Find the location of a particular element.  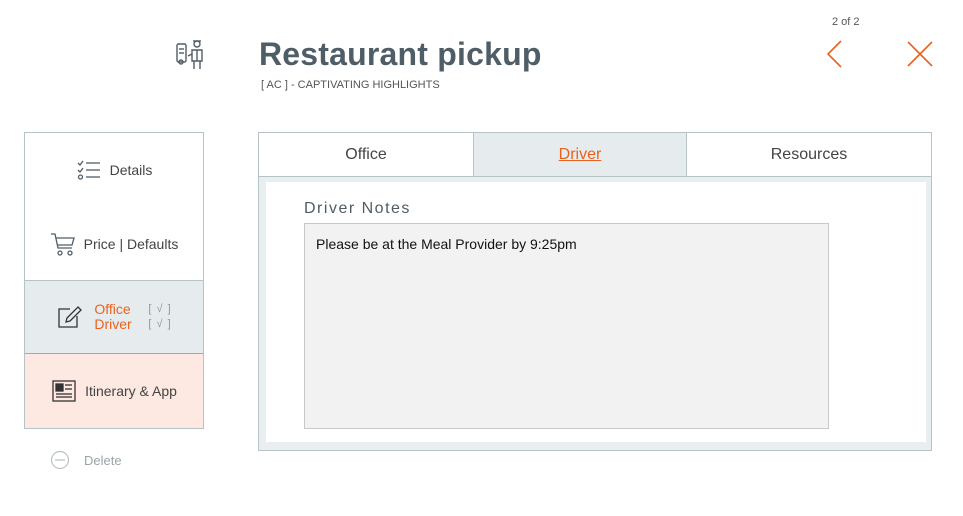

cart-icon is located at coordinates (62, 244).